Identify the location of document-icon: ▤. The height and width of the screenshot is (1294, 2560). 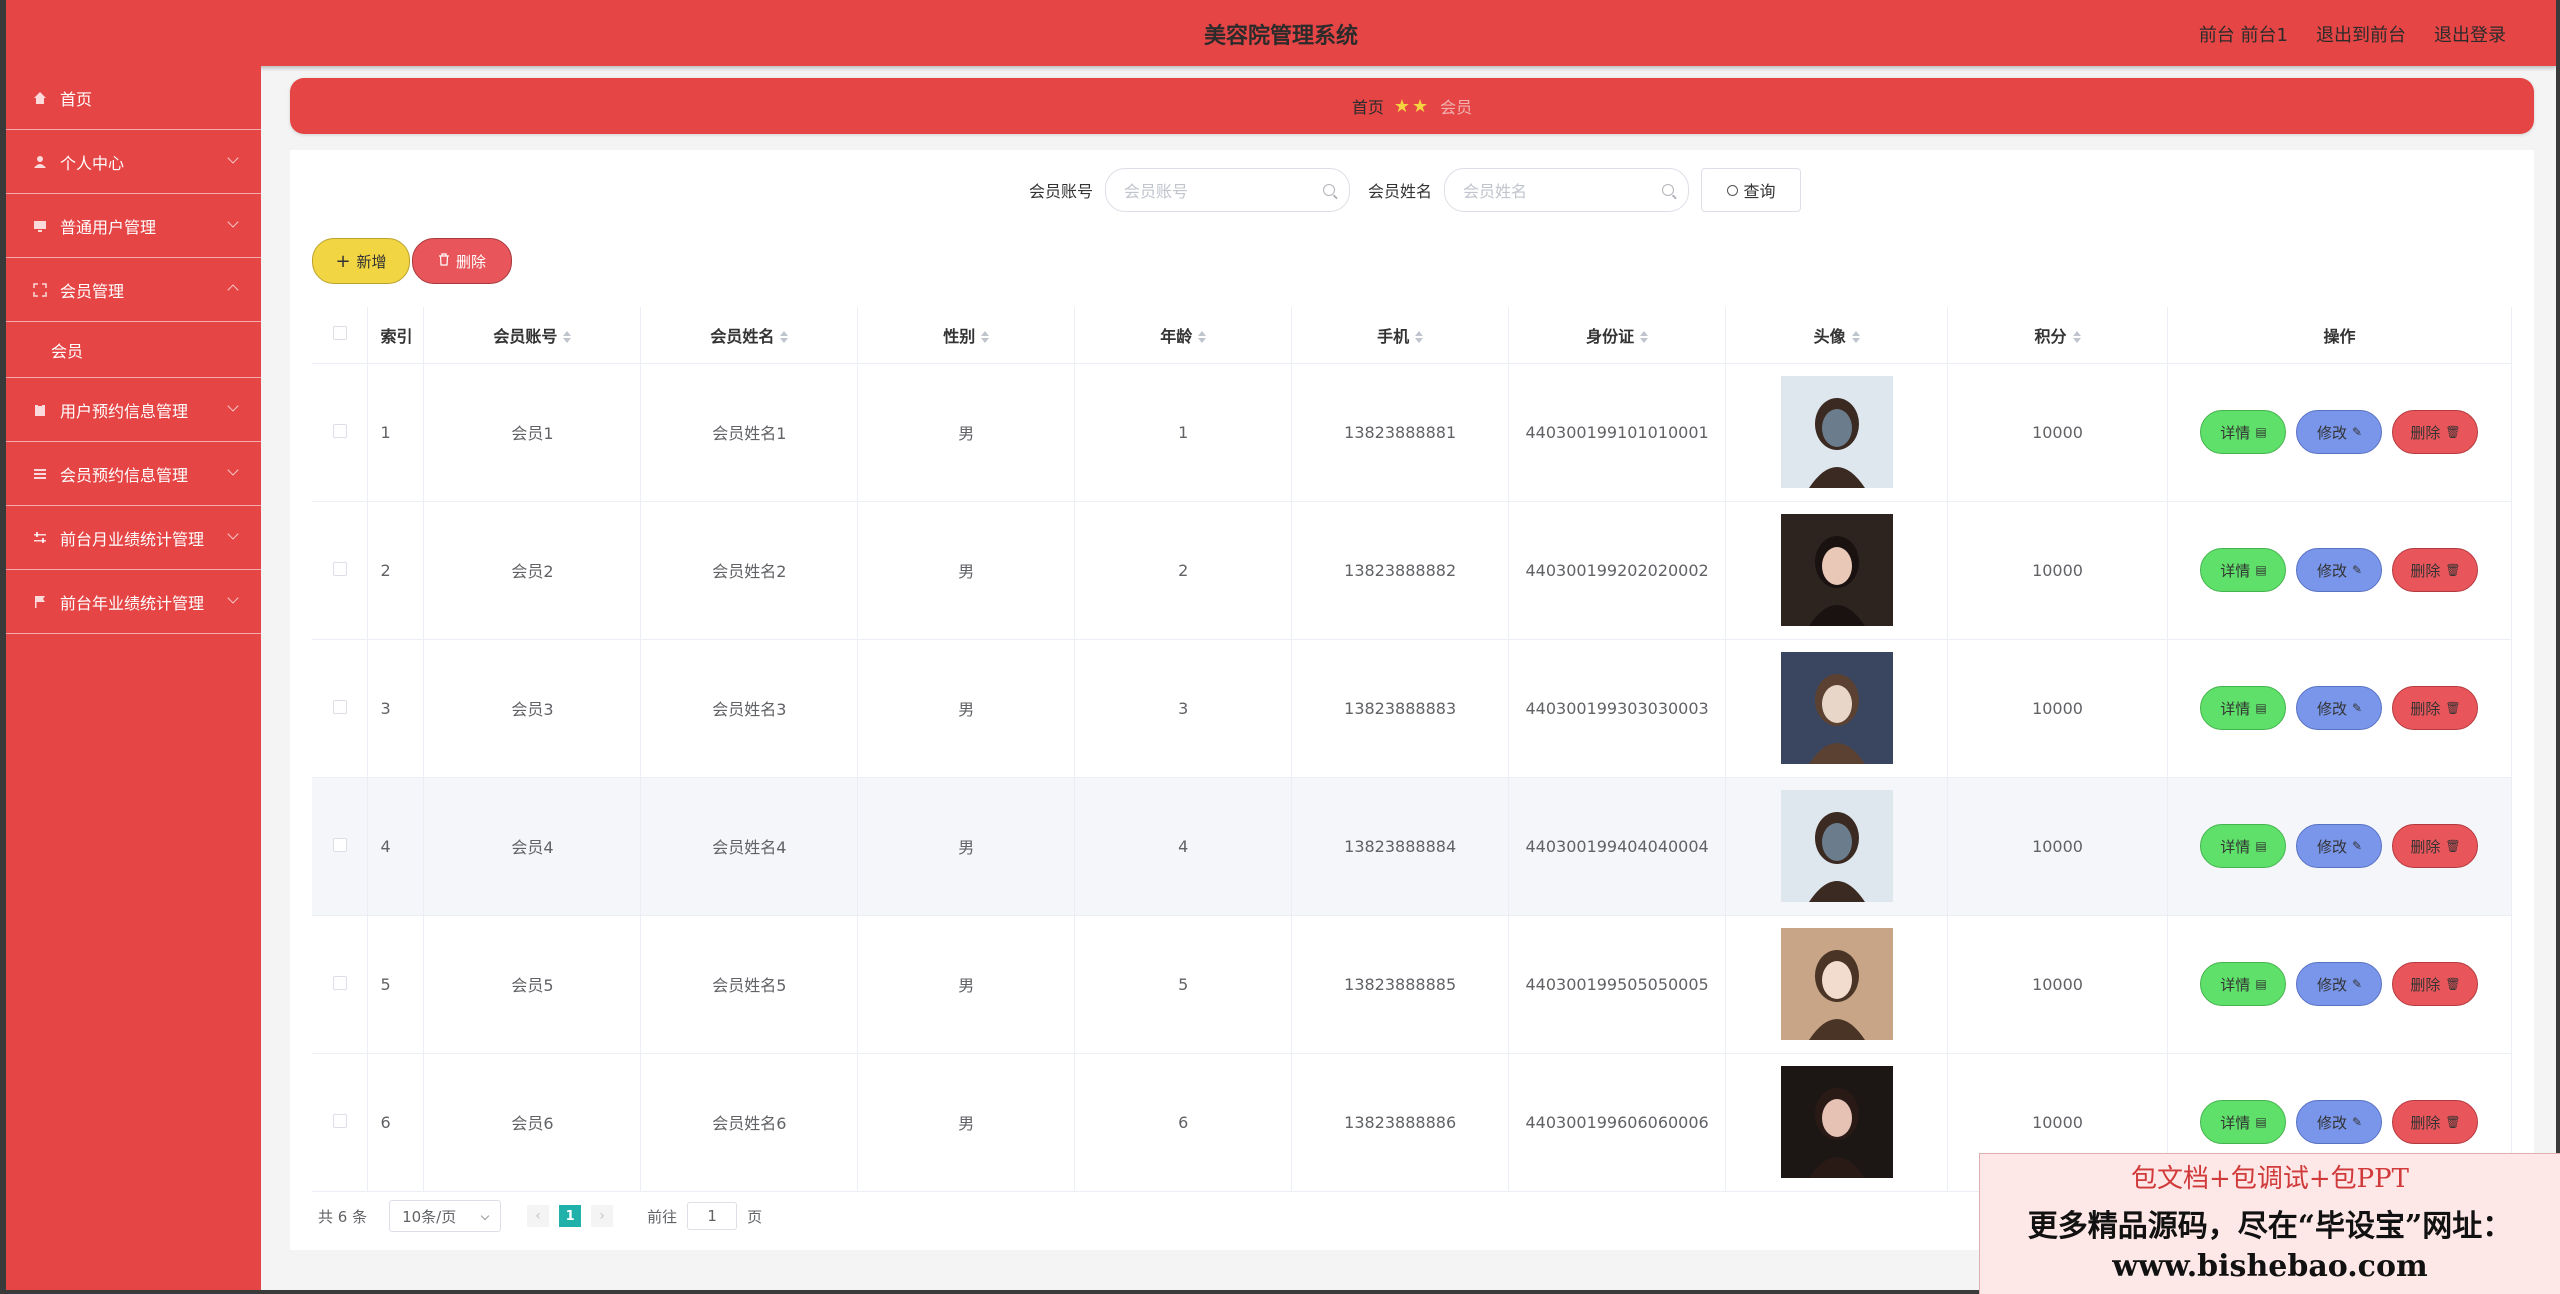
(2261, 984).